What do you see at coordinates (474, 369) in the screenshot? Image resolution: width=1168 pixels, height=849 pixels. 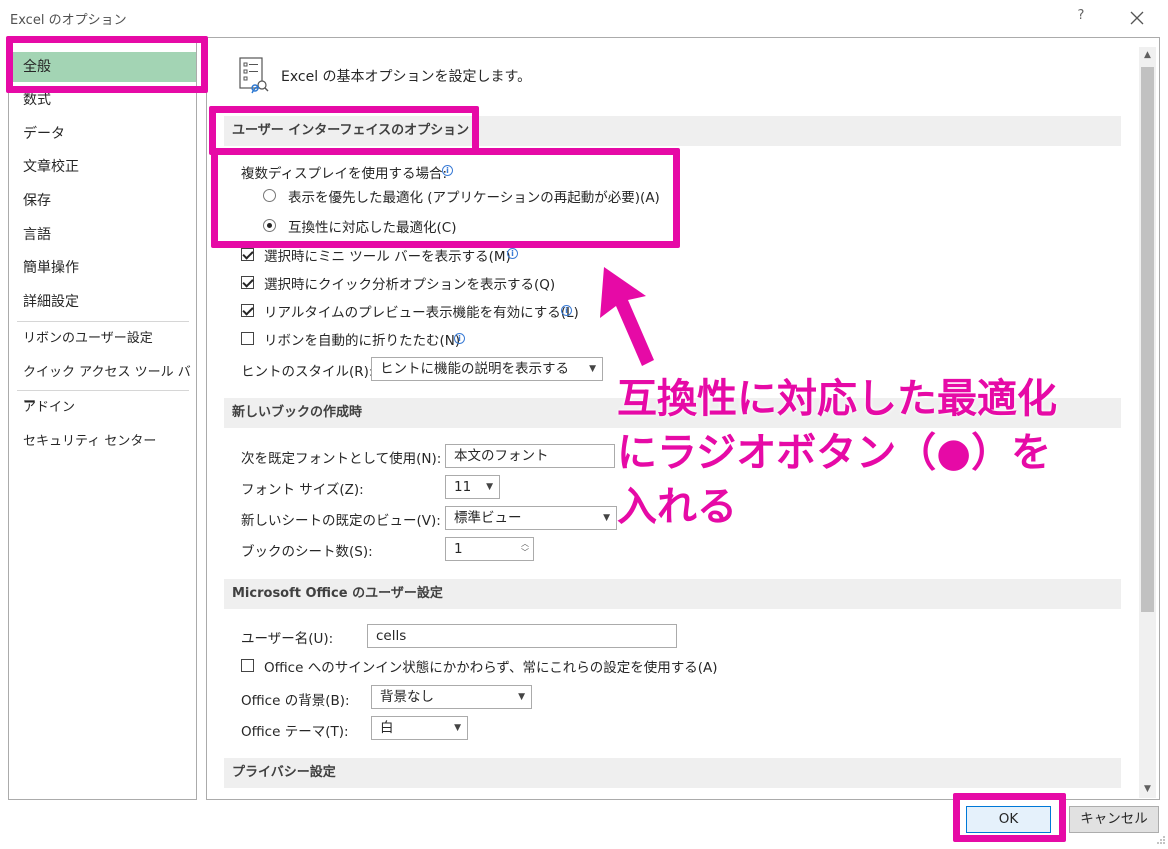 I see `tooltip-style-value: ヒントに機能の説明を表示する` at bounding box center [474, 369].